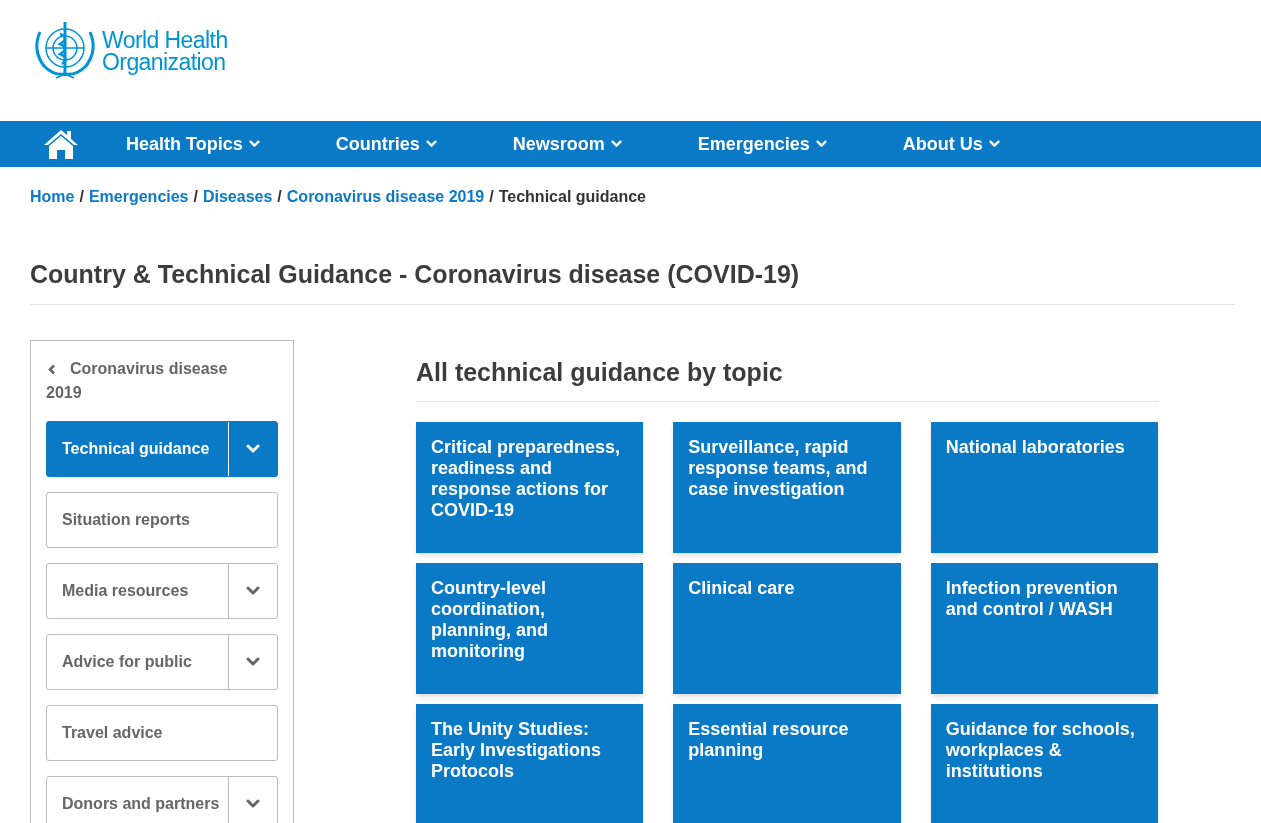  What do you see at coordinates (52, 369) in the screenshot?
I see `chevron-left-icon` at bounding box center [52, 369].